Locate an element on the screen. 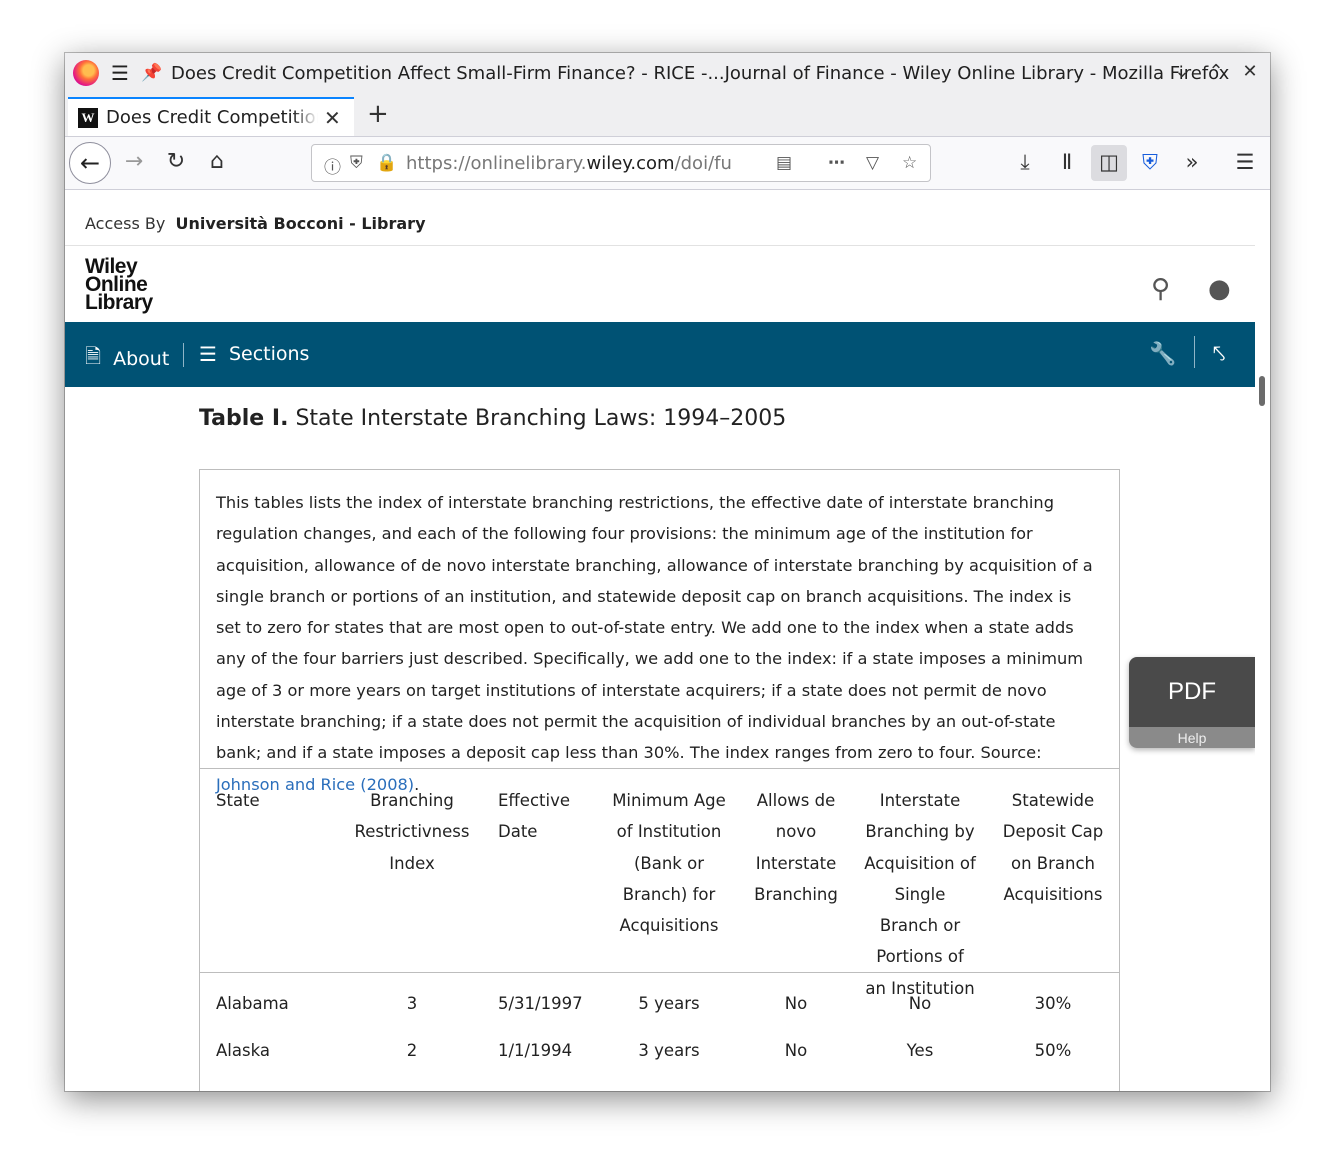 This screenshot has width=1335, height=1168. tracking-shield-icon: ⛨ is located at coordinates (356, 163).